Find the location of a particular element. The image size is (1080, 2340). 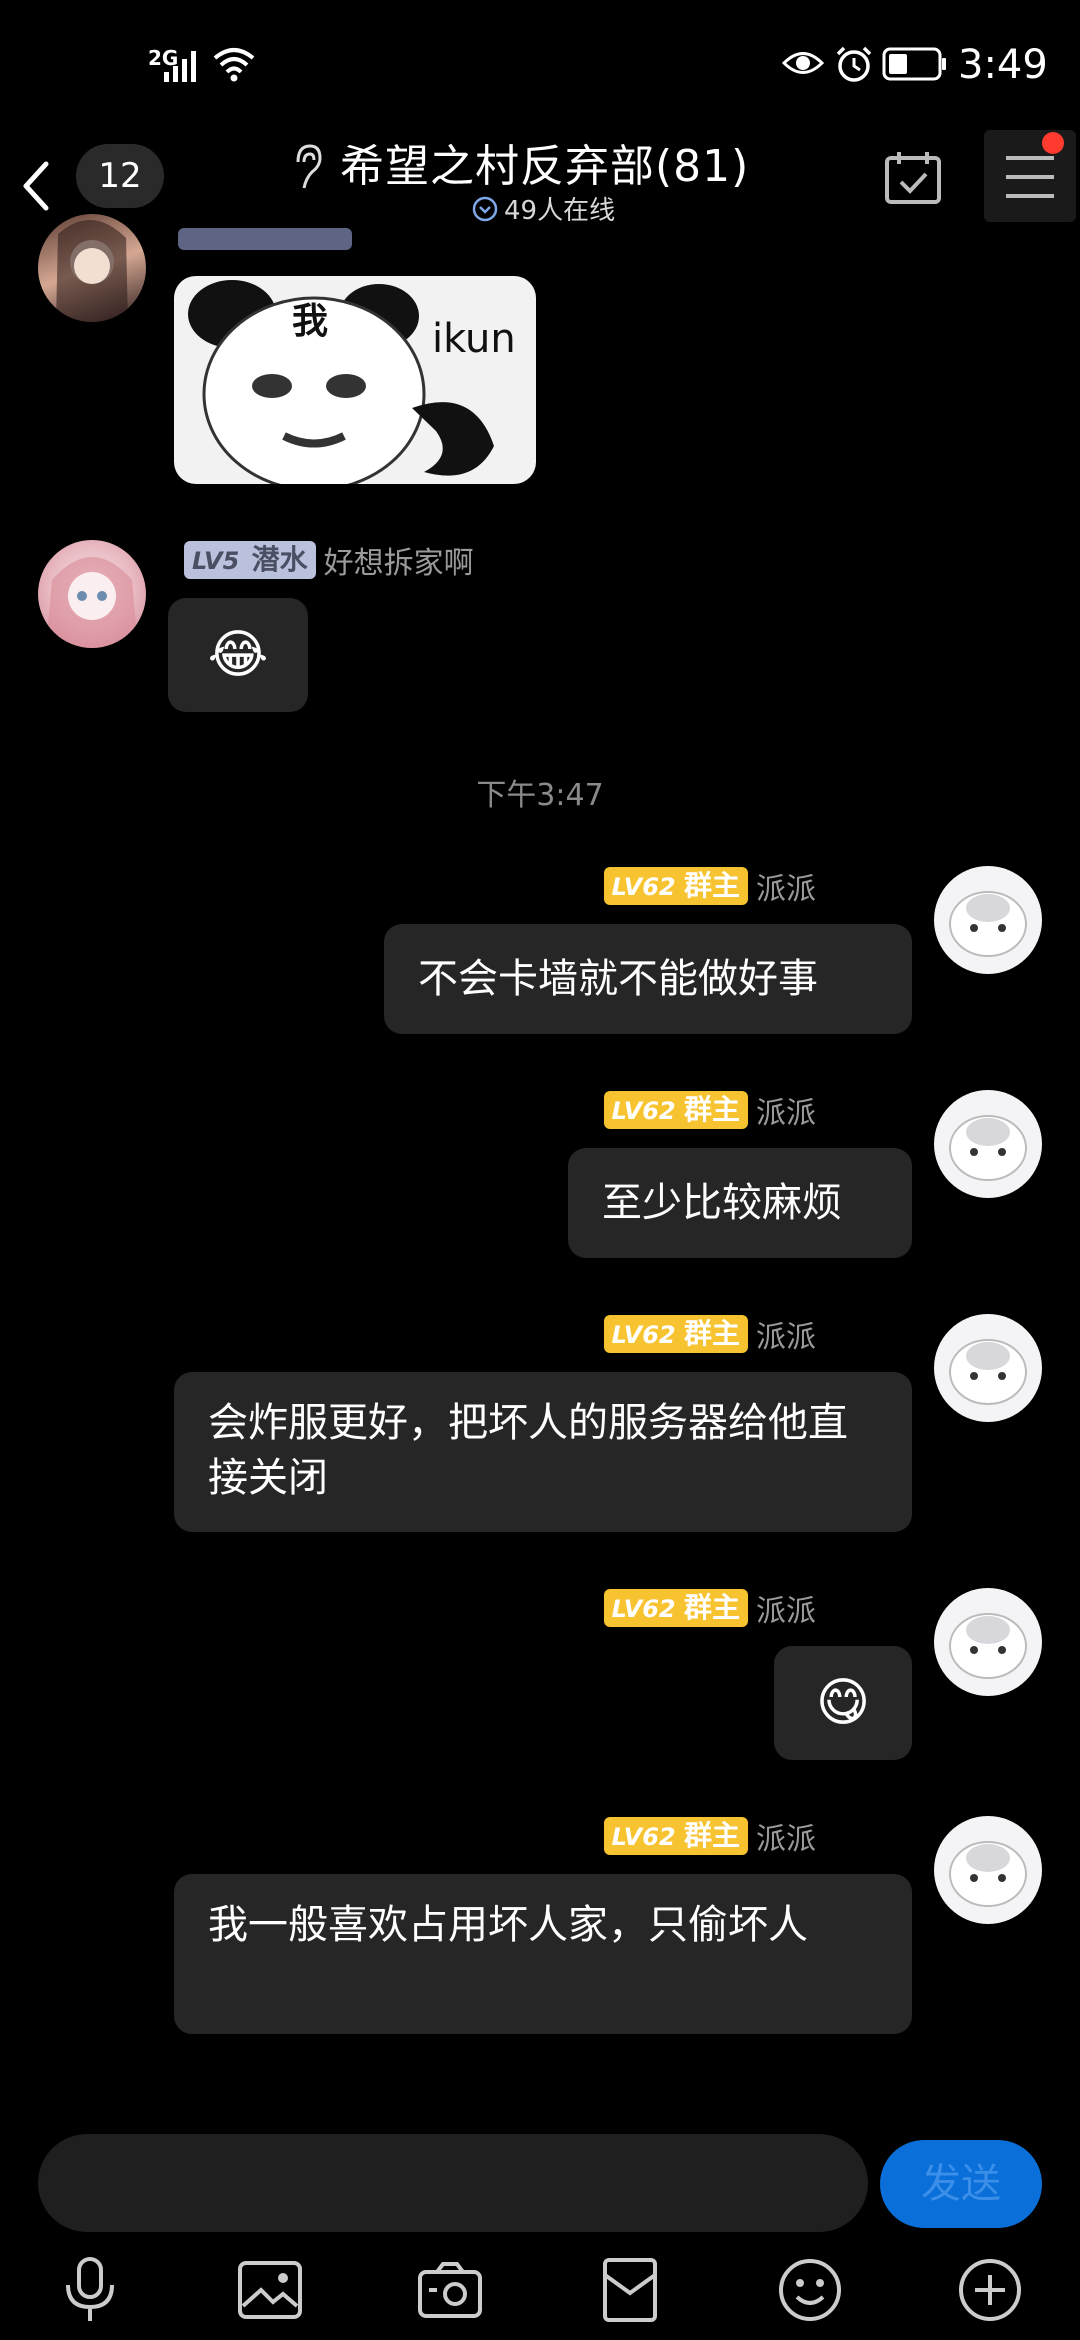

microphone-icon is located at coordinates (90, 2290).